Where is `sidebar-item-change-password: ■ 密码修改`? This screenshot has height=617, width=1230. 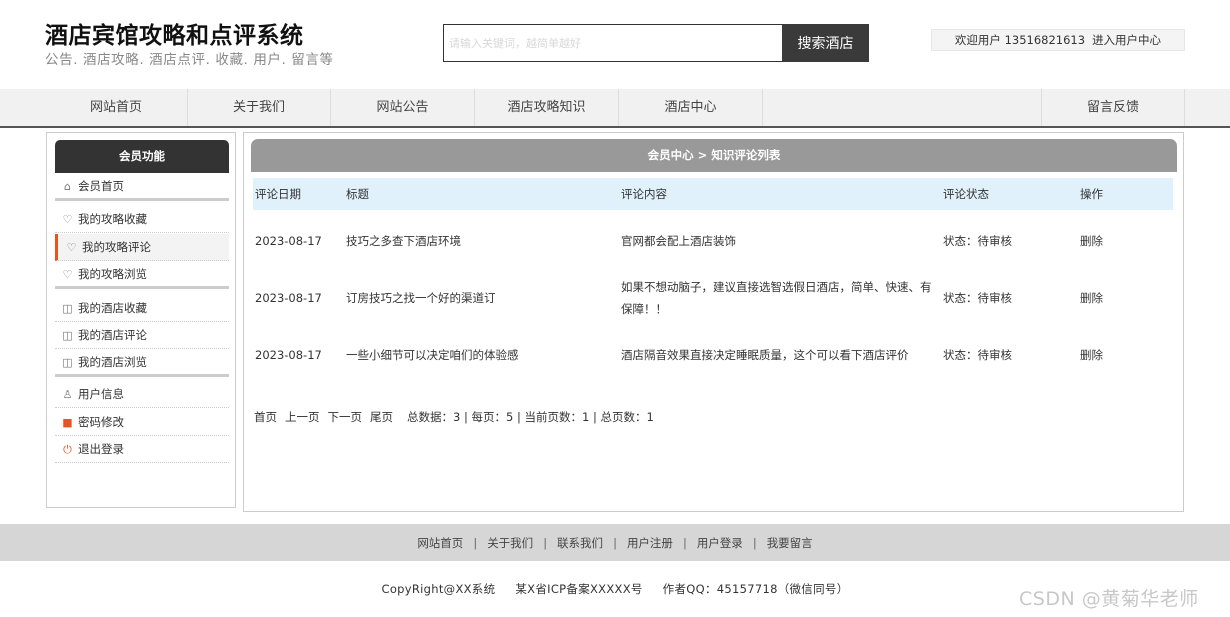
sidebar-item-change-password: ■ 密码修改 is located at coordinates (142, 422).